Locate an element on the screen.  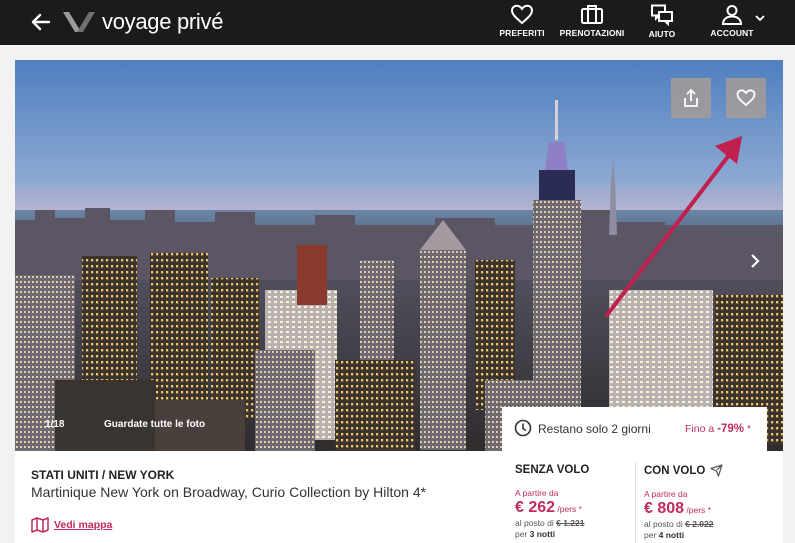
photo-counter: 1/18 is located at coordinates (55, 424).